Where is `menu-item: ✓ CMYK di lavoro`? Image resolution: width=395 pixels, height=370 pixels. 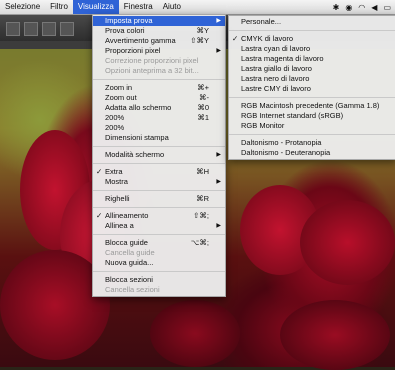 menu-item: ✓ CMYK di lavoro is located at coordinates (312, 39).